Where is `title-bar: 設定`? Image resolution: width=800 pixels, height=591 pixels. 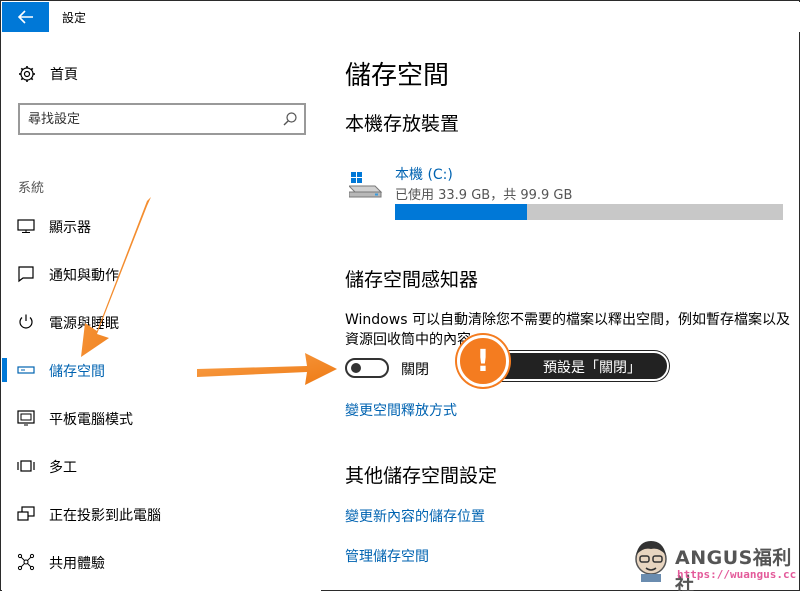 title-bar: 設定 is located at coordinates (401, 17).